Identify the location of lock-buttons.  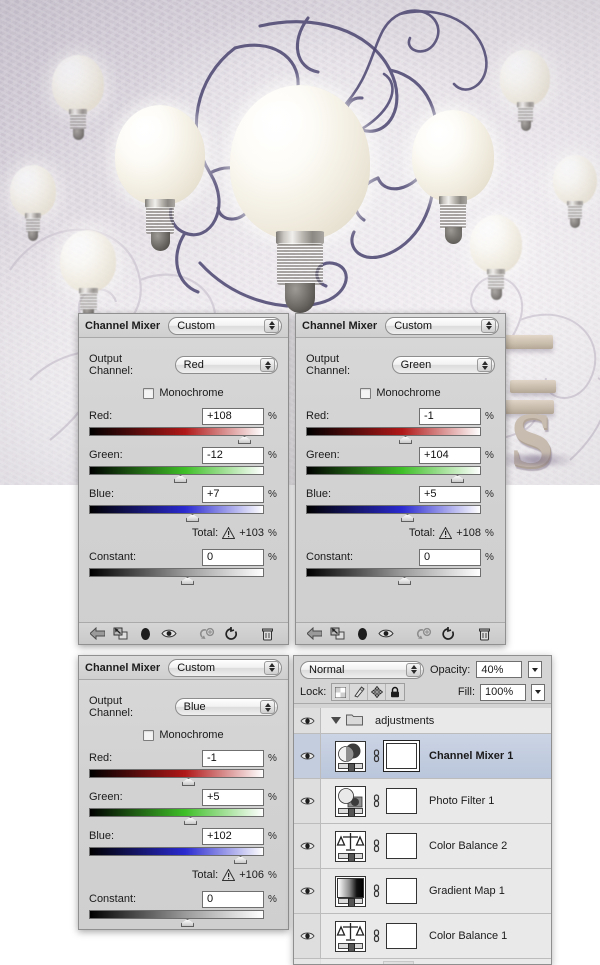
(368, 692).